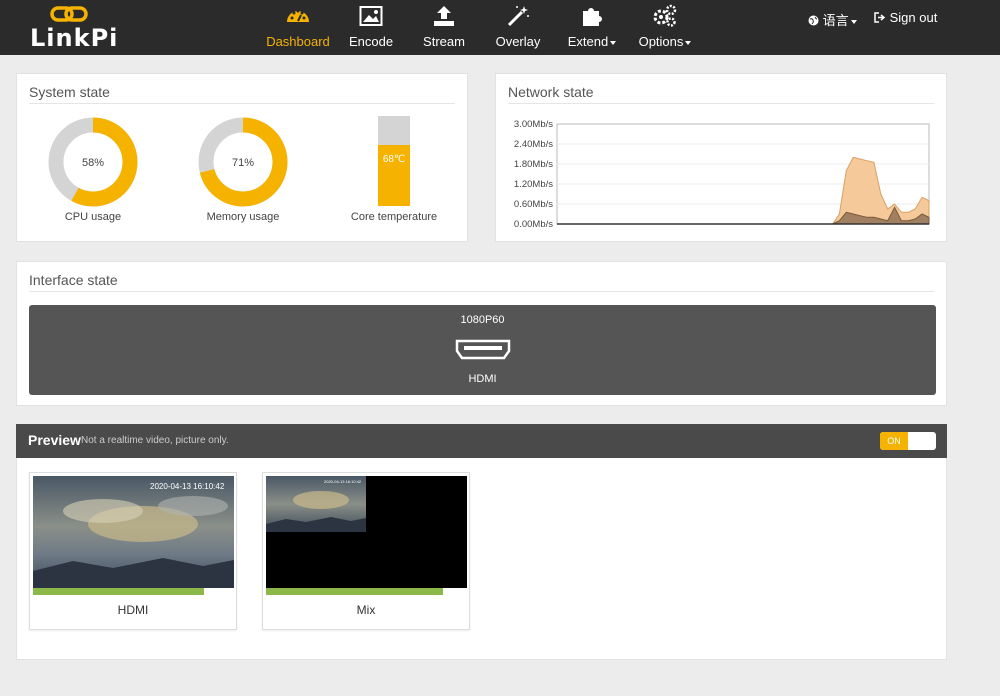 This screenshot has width=1000, height=696. I want to click on signout-icon, so click(880, 17).